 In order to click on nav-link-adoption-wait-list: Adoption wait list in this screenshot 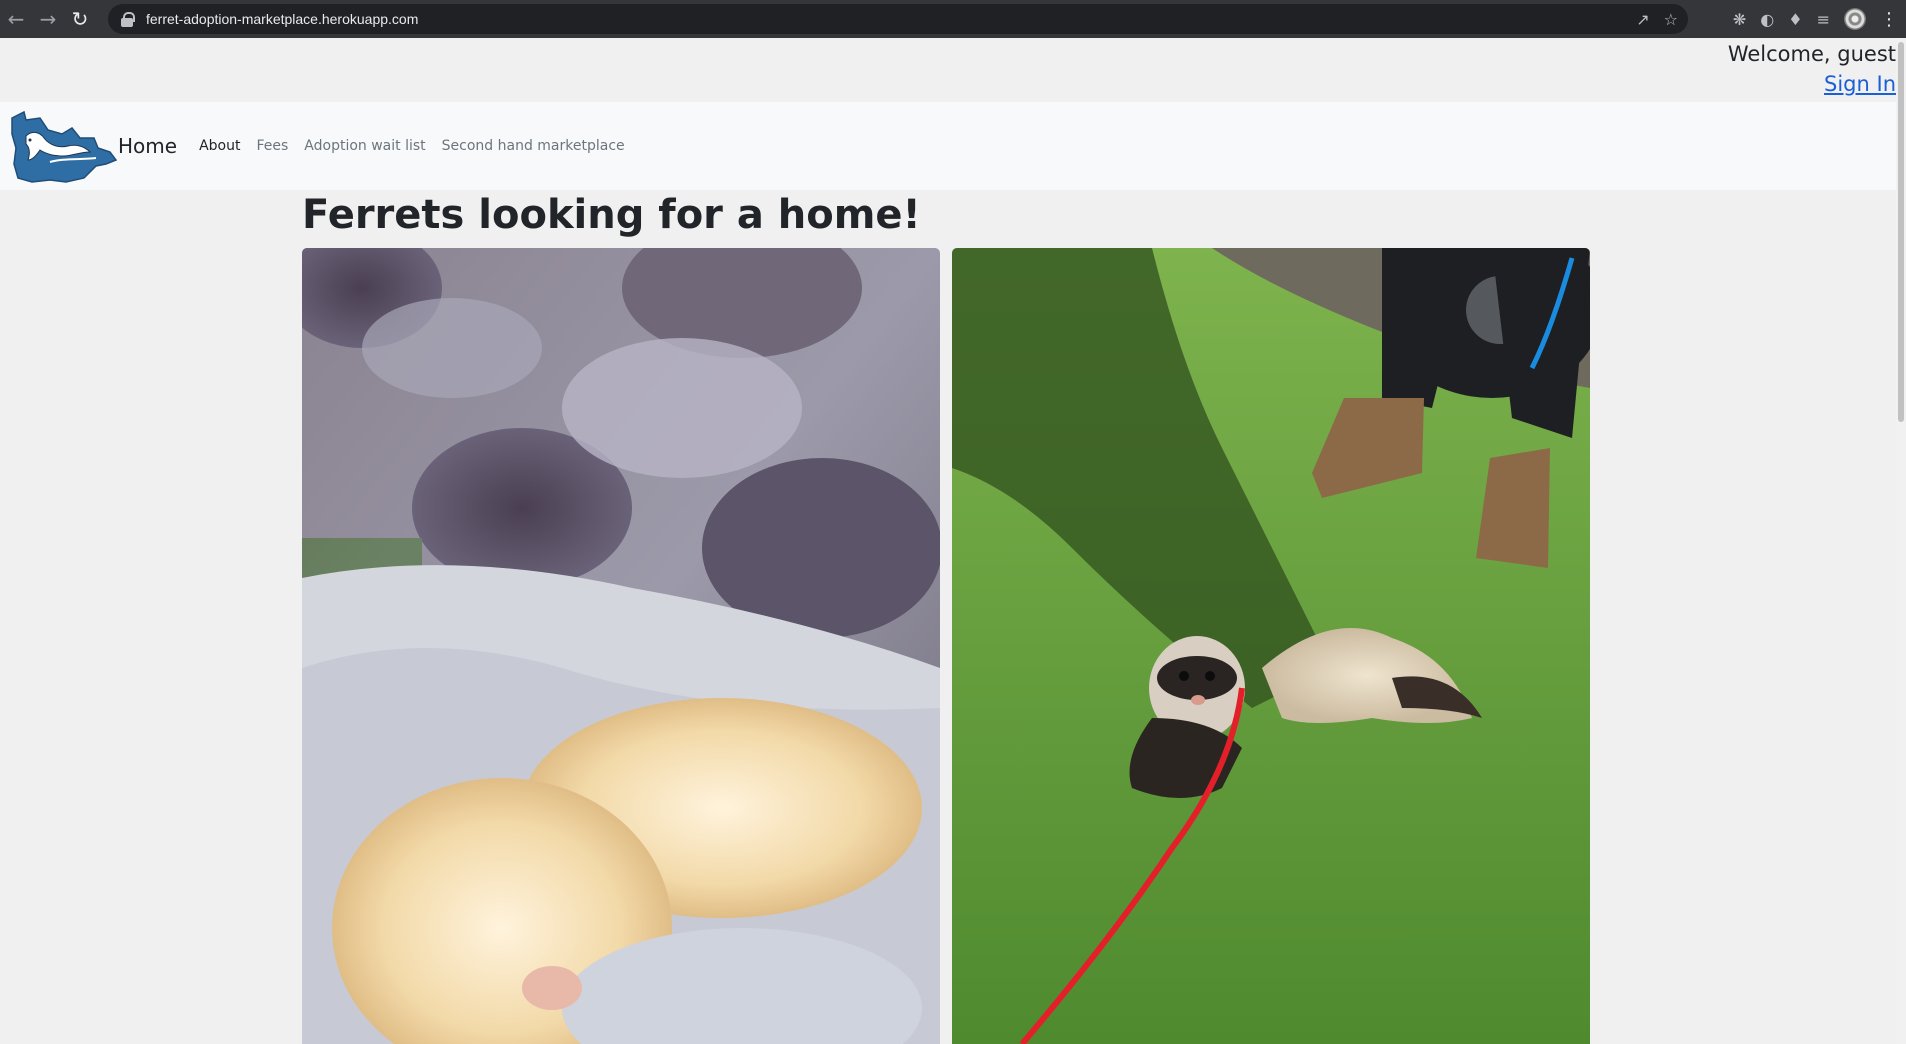, I will do `click(364, 146)`.